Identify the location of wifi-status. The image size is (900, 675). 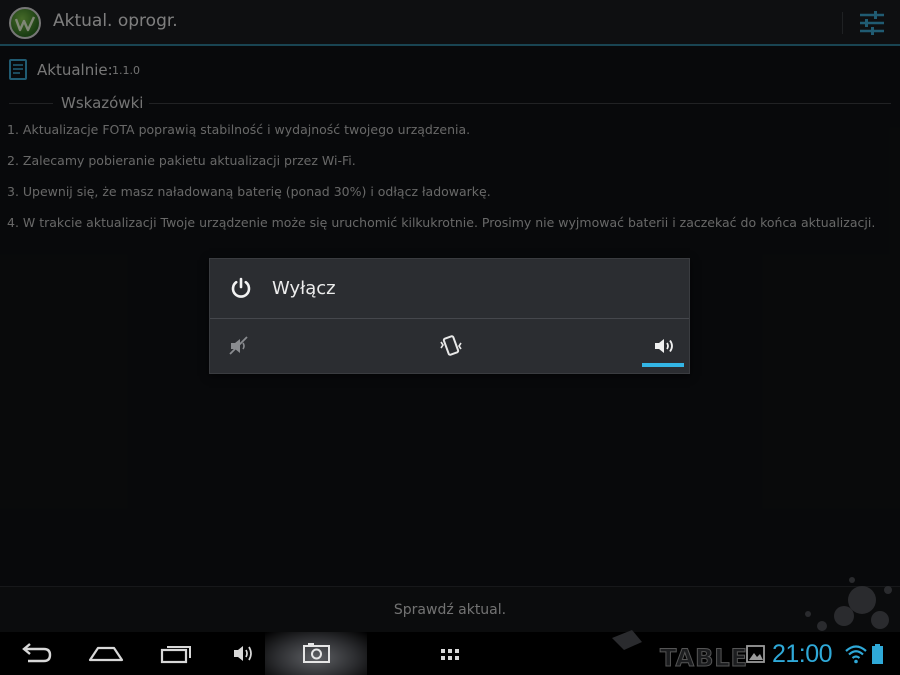
(856, 653).